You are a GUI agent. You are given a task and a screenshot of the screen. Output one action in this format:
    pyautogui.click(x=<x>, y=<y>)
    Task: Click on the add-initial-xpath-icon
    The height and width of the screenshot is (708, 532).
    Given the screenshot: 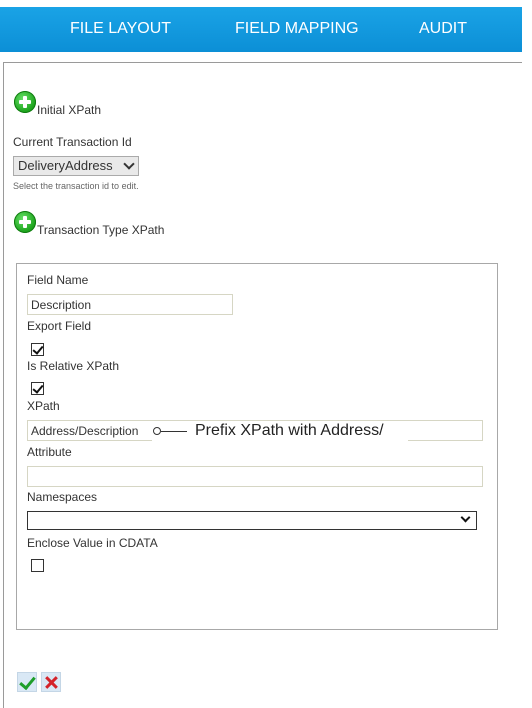 What is the action you would take?
    pyautogui.click(x=25, y=102)
    